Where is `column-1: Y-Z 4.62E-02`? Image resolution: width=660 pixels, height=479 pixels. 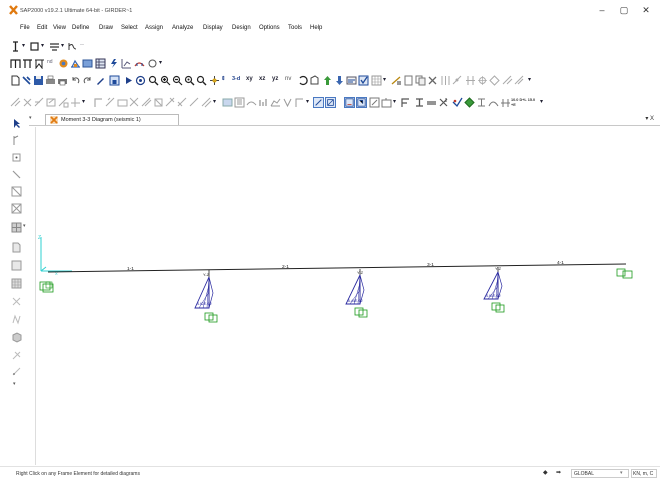 column-1: Y-Z 4.62E-02 is located at coordinates (206, 296).